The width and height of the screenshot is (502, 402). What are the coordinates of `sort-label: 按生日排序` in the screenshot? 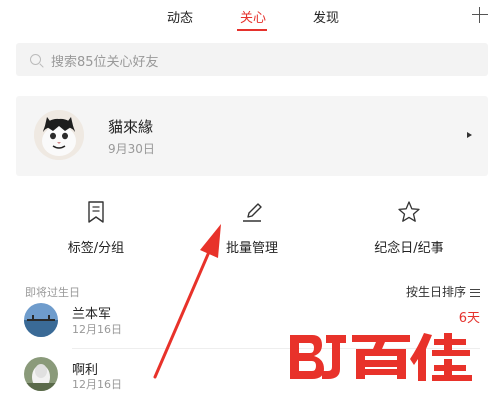 It's located at (435, 292).